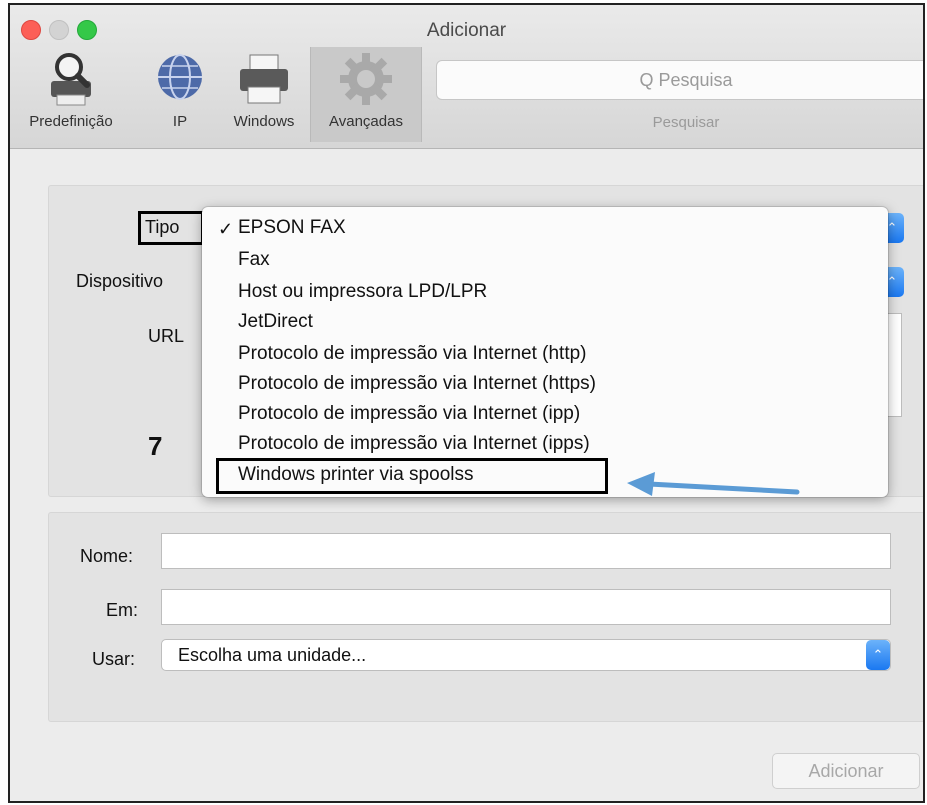 The height and width of the screenshot is (805, 927). Describe the element at coordinates (686, 122) in the screenshot. I see `search-label: Pesquisar` at that location.